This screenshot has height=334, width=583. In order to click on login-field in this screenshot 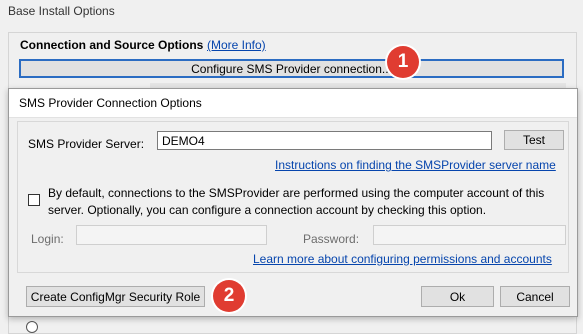, I will do `click(171, 235)`.